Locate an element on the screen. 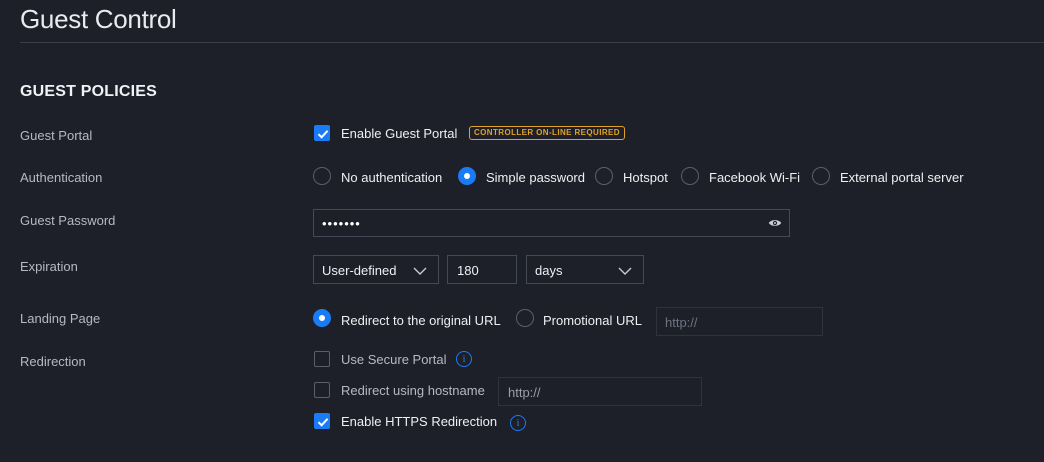 This screenshot has height=462, width=1044. auth-radio-facebook-wifi is located at coordinates (690, 176).